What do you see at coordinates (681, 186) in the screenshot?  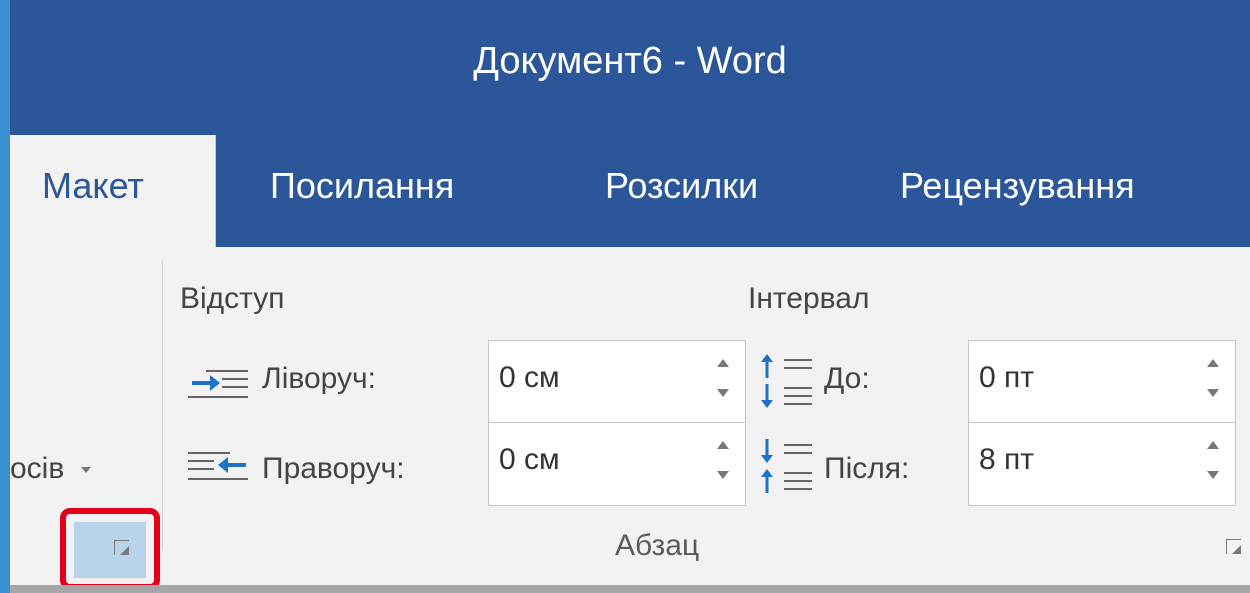 I see `tab-mailings: Розсилки` at bounding box center [681, 186].